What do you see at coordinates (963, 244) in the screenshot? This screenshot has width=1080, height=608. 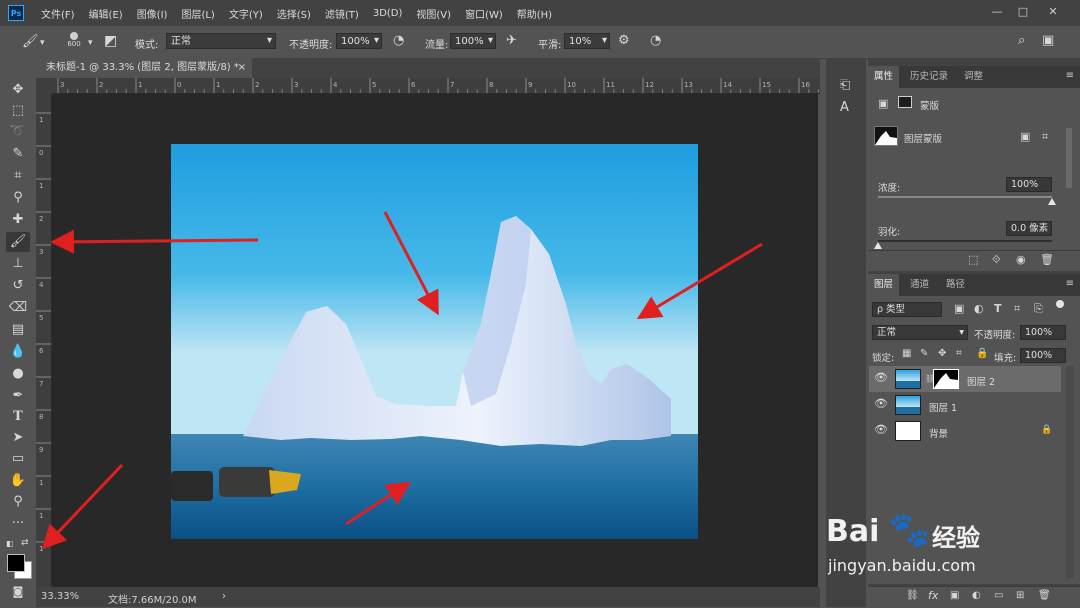 I see `feather-slider` at bounding box center [963, 244].